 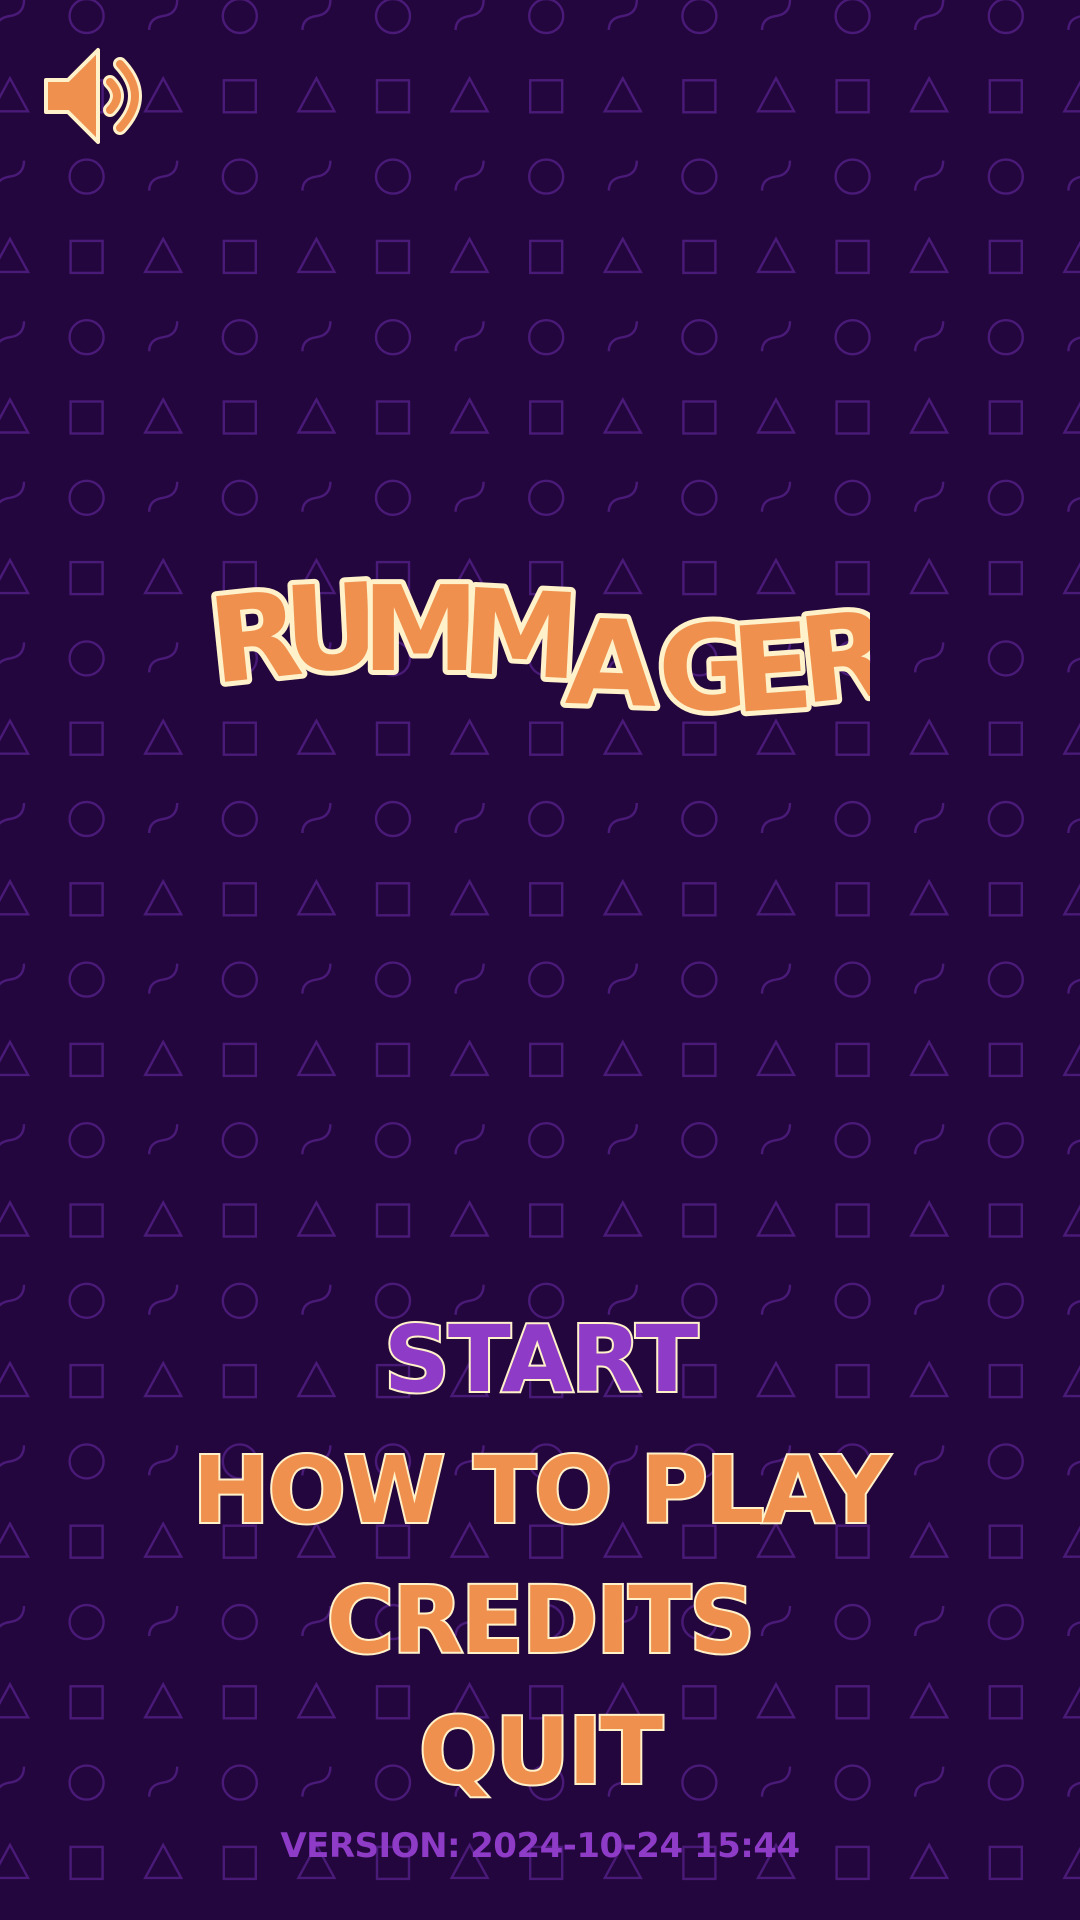 I want to click on start-button: START, so click(x=540, y=1359).